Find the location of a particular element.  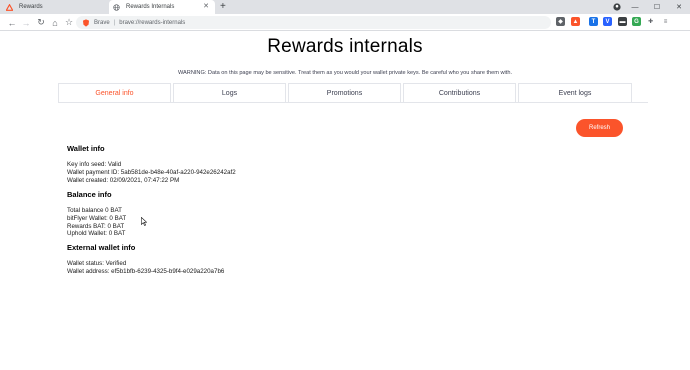

balance-info-heading: Balance info is located at coordinates (89, 194).